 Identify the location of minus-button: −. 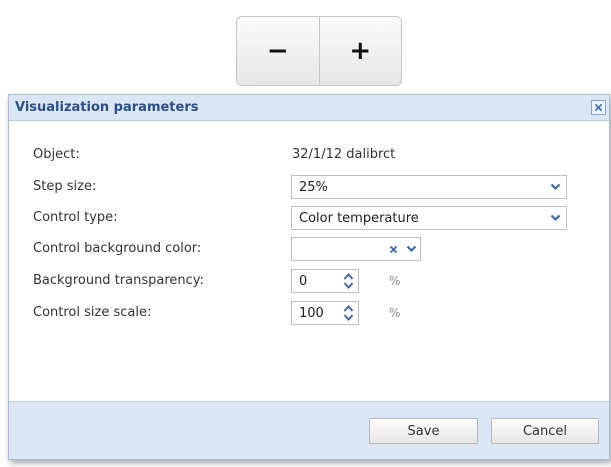
(278, 51).